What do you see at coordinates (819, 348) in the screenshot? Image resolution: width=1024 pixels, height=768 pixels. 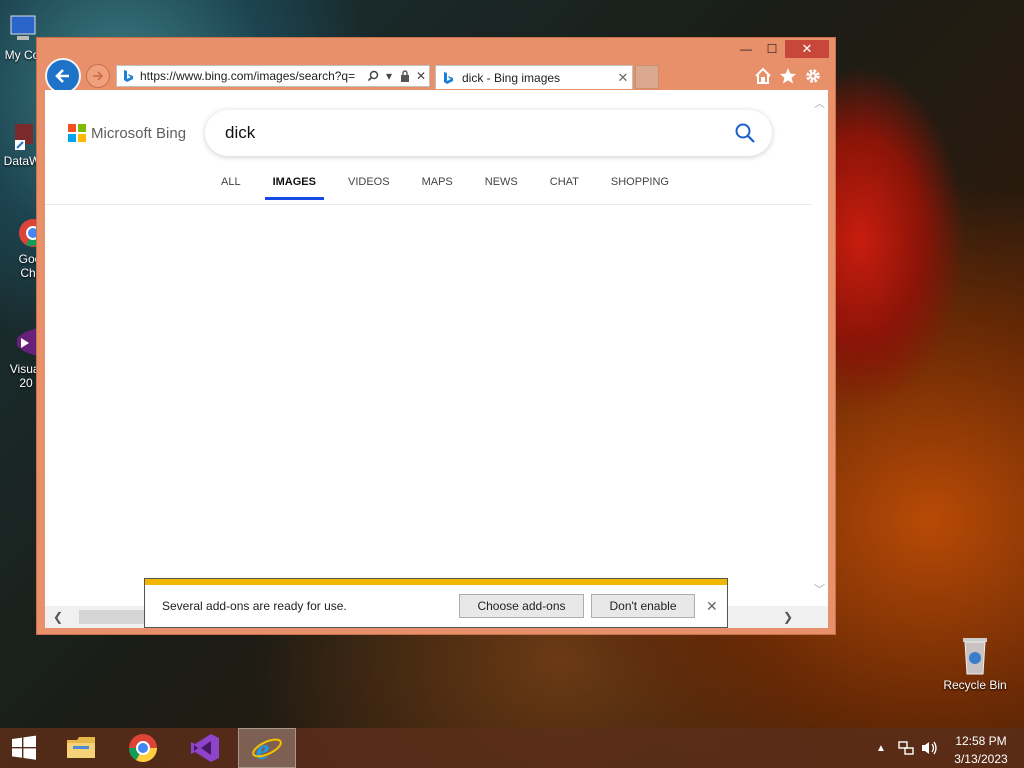 I see `vertical-scrollbar: ︿ ﹀` at bounding box center [819, 348].